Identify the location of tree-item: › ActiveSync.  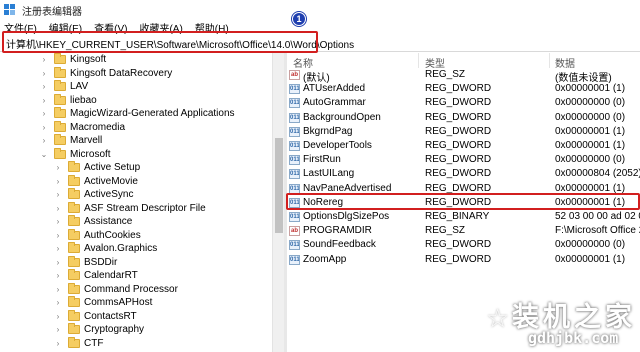
(93, 195).